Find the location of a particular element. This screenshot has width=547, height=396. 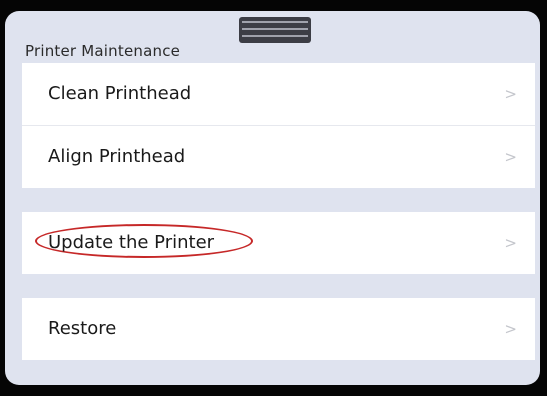

menu-item-restore: Restore > is located at coordinates (278, 329).